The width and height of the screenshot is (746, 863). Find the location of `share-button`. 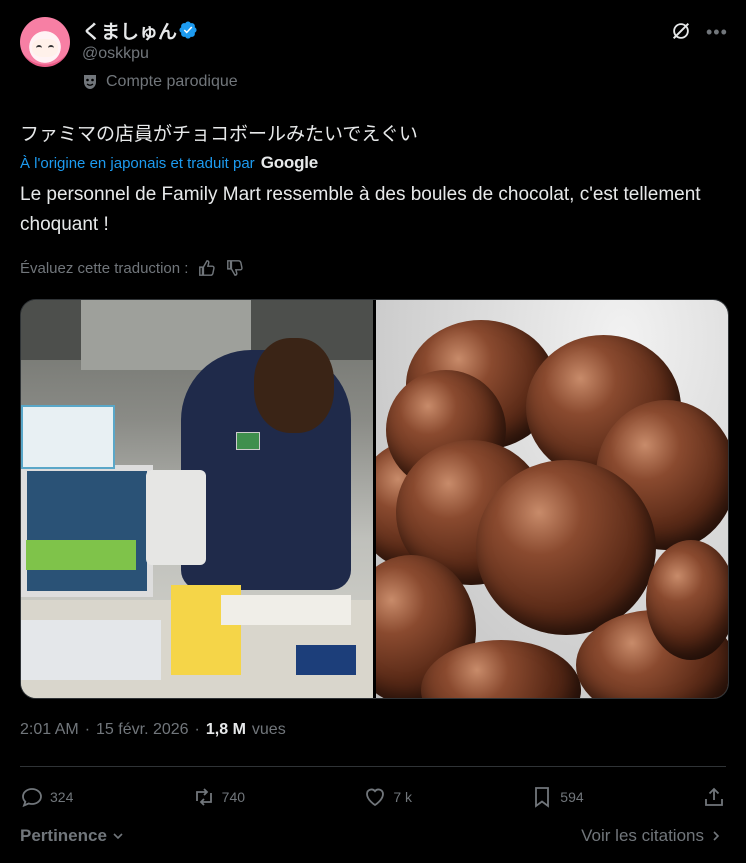

share-button is located at coordinates (714, 797).